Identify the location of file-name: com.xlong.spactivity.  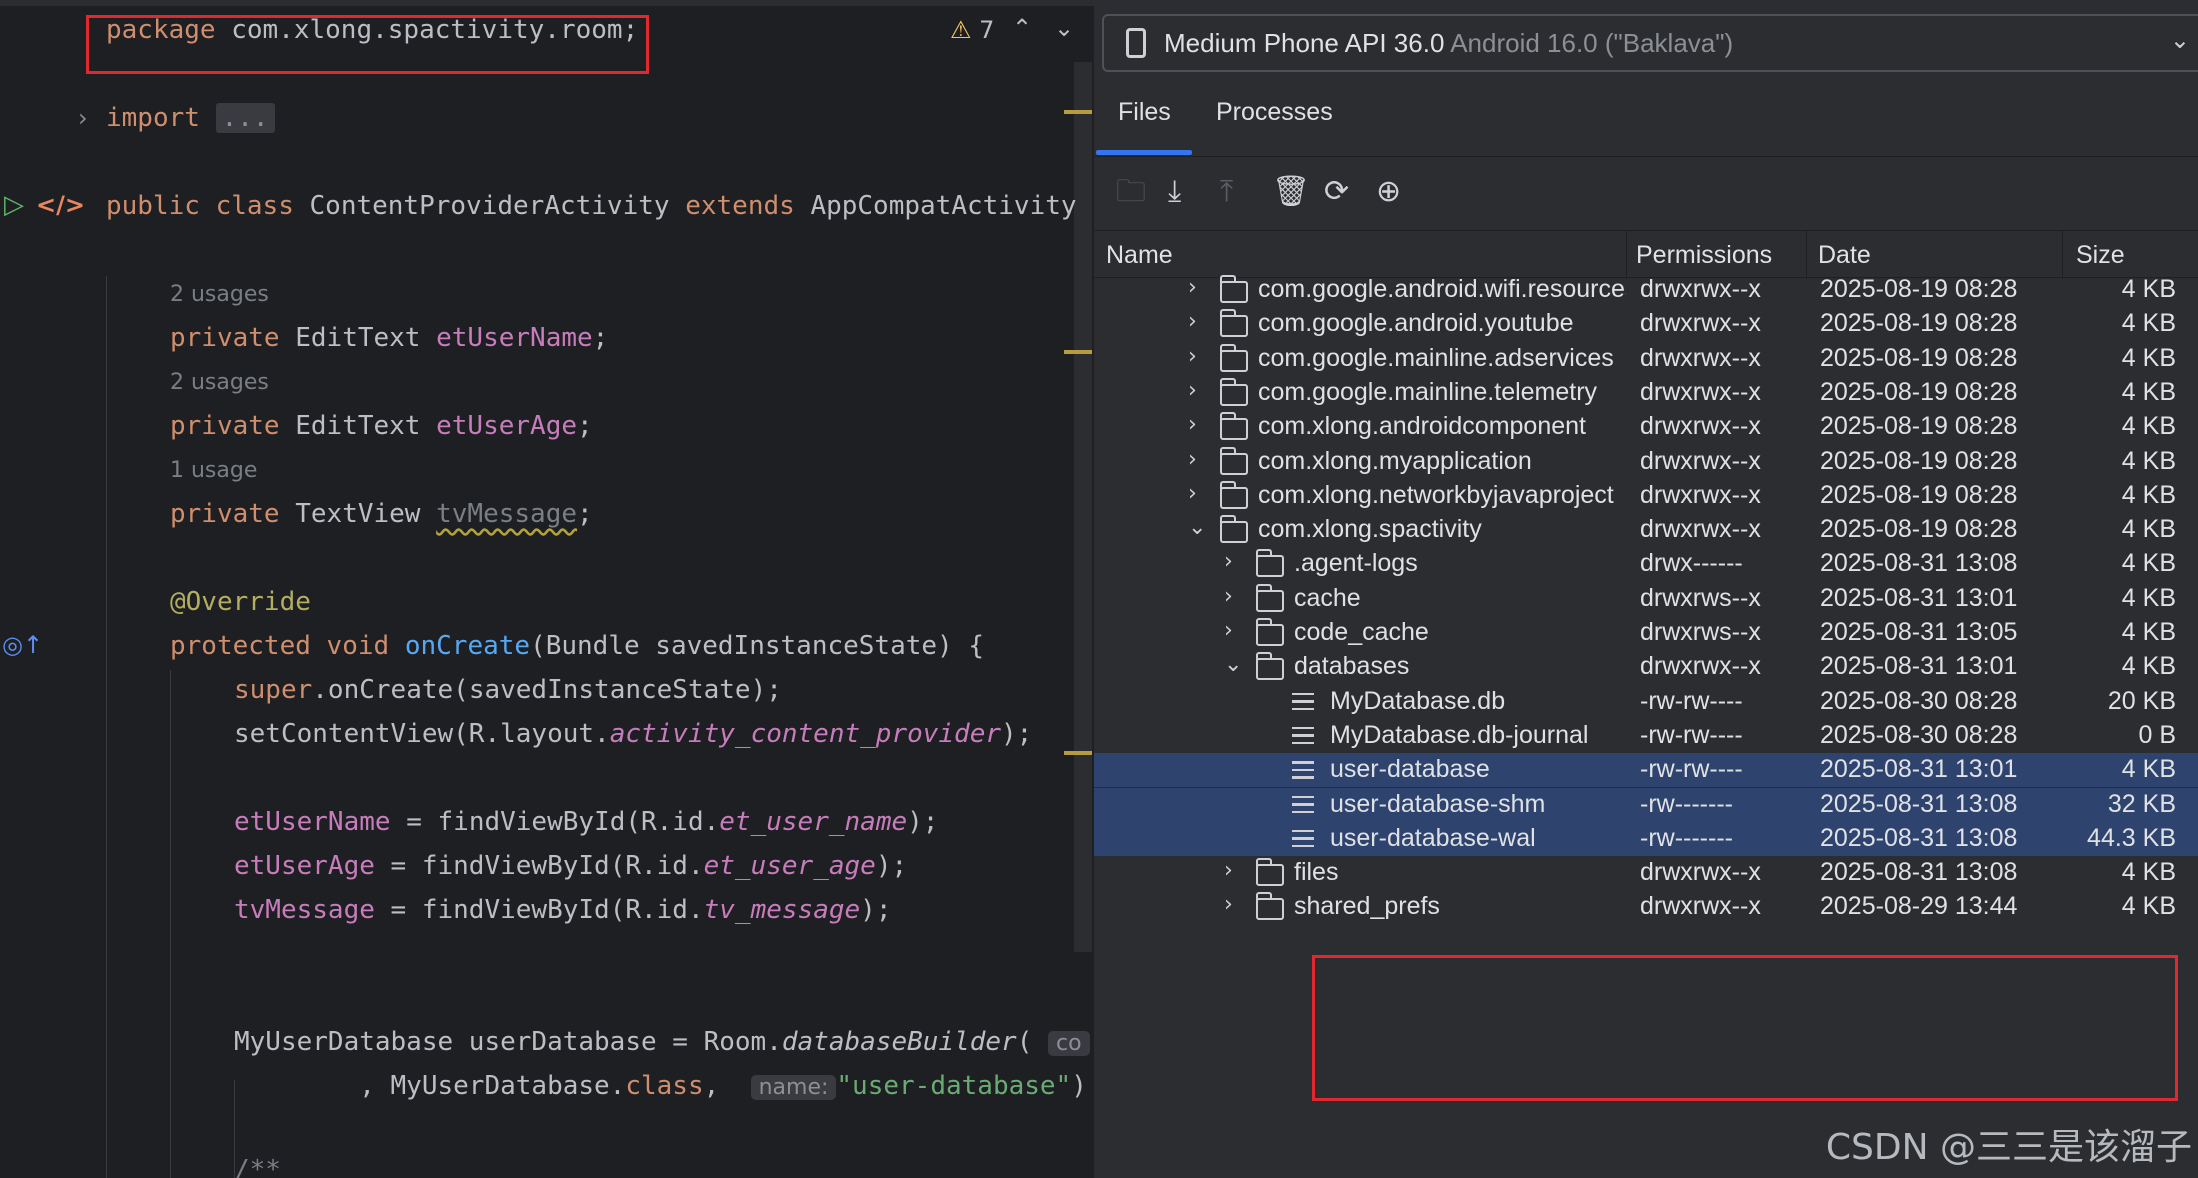
(1370, 529).